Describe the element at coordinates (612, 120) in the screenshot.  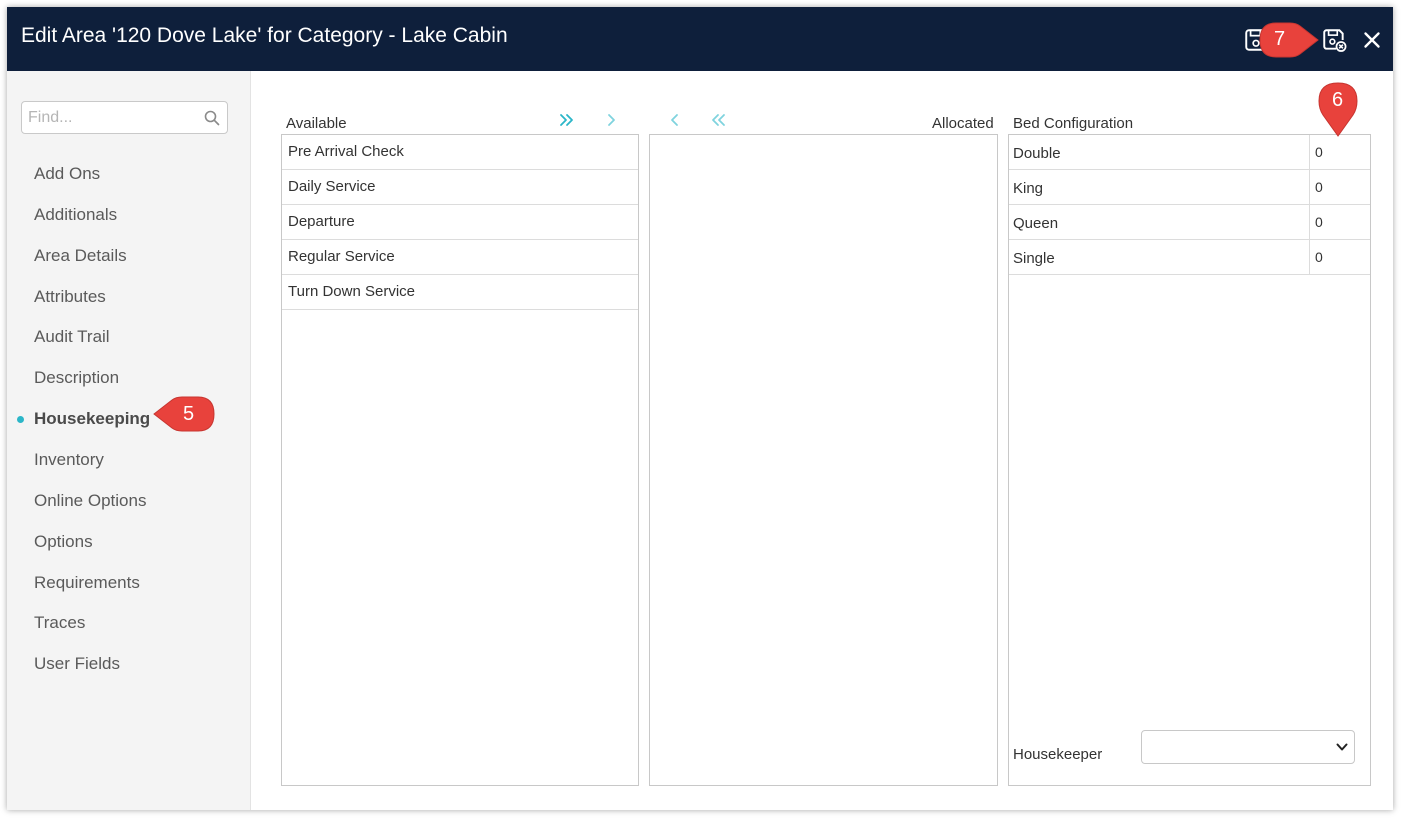
I see `move-right-icon` at that location.